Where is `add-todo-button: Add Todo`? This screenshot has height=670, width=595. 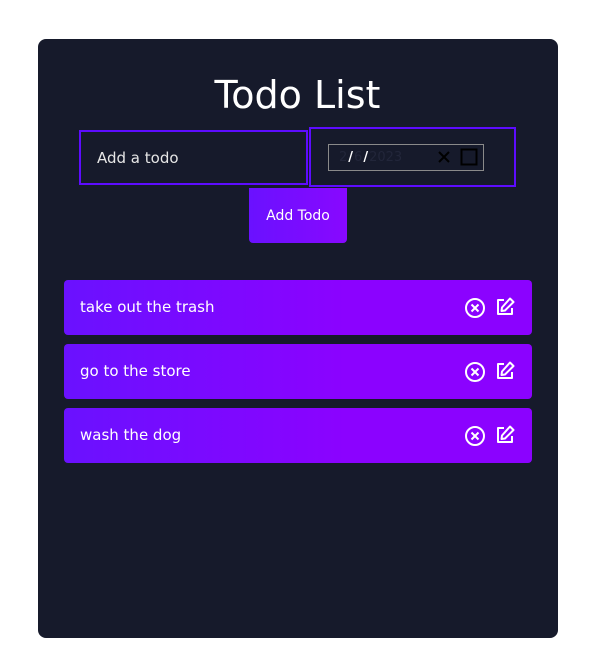 add-todo-button: Add Todo is located at coordinates (298, 215).